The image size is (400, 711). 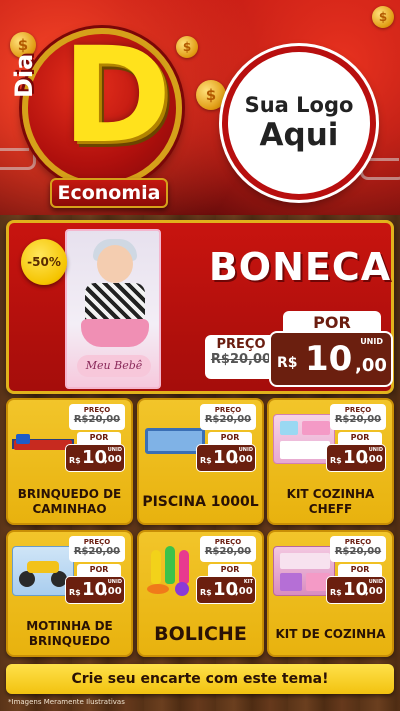 What do you see at coordinates (117, 96) in the screenshot?
I see `logo-letter-d: D` at bounding box center [117, 96].